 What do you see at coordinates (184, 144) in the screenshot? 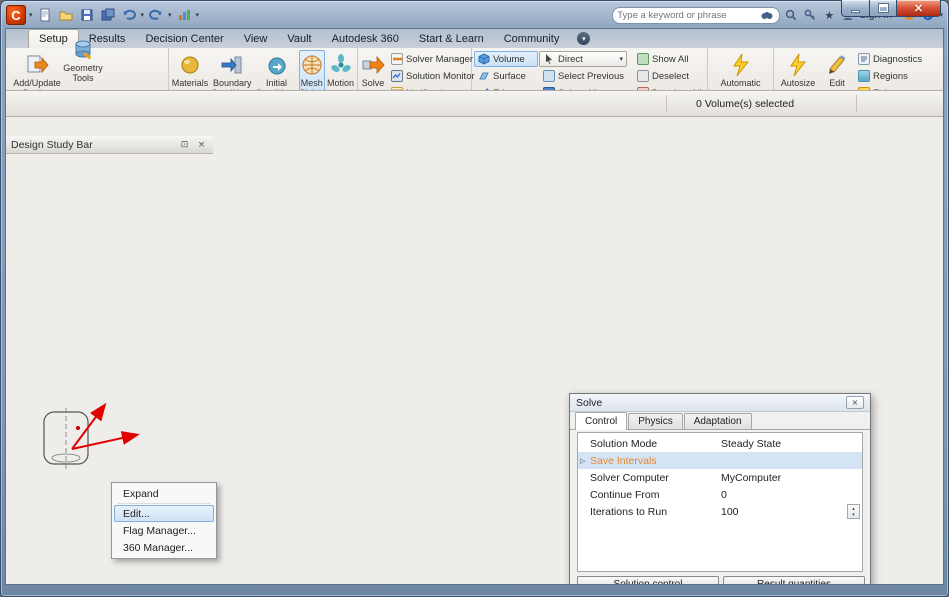
I see `pin-panel-icon` at bounding box center [184, 144].